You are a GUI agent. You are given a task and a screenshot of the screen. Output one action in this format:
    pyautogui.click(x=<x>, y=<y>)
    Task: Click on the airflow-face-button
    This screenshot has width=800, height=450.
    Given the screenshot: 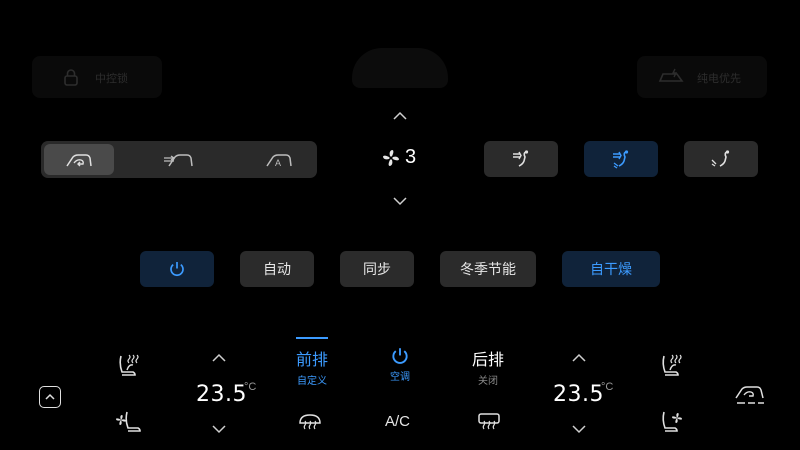 What is the action you would take?
    pyautogui.click(x=521, y=159)
    